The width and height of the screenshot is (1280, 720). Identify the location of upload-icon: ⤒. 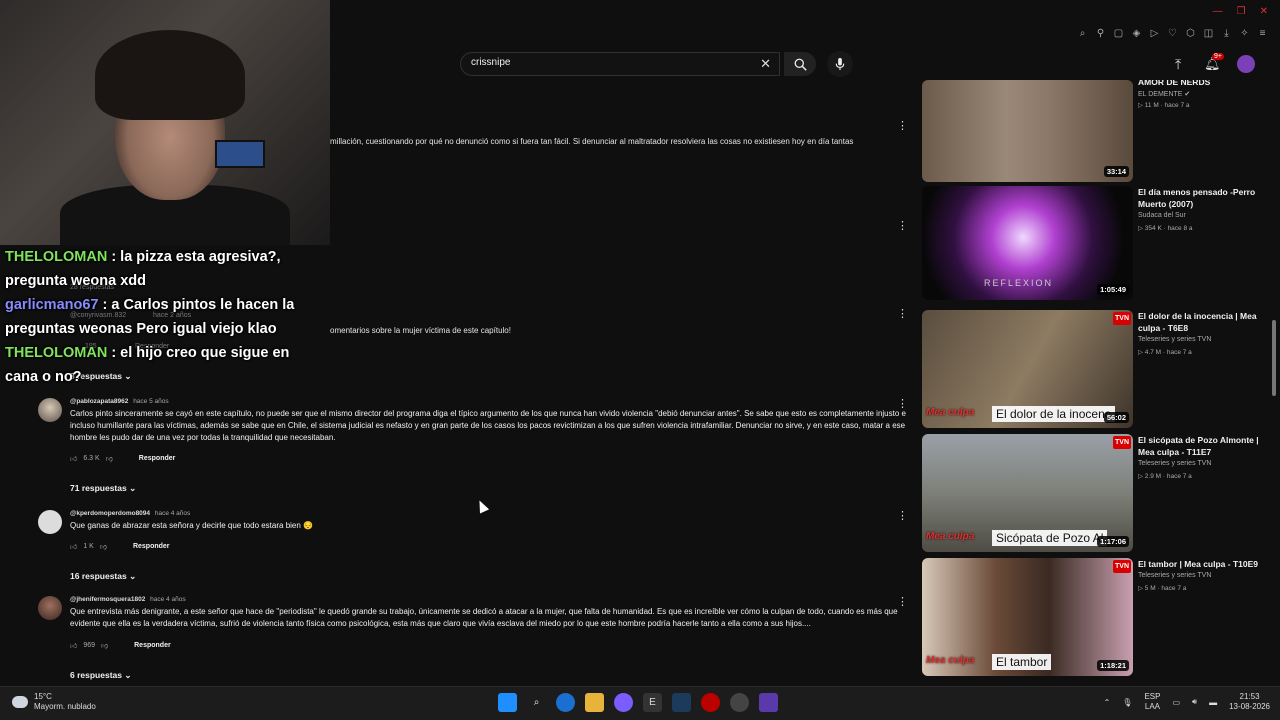
(1178, 64).